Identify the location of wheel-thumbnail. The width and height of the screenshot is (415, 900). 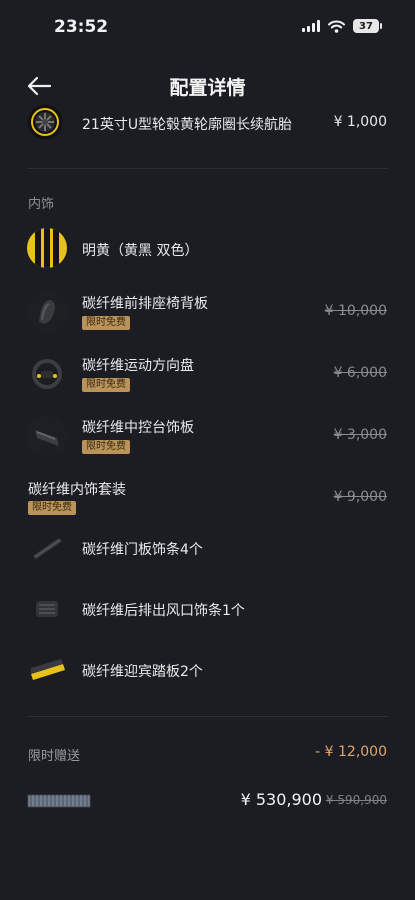
(45, 122).